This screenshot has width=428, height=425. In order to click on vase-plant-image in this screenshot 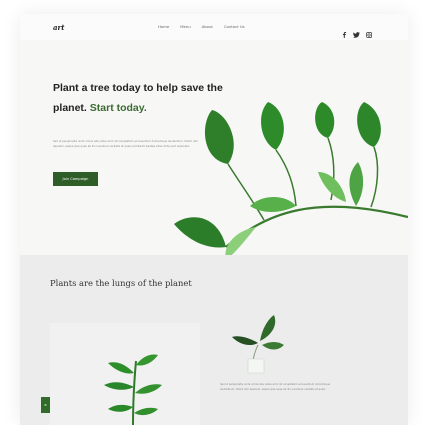, I will do `click(256, 342)`.